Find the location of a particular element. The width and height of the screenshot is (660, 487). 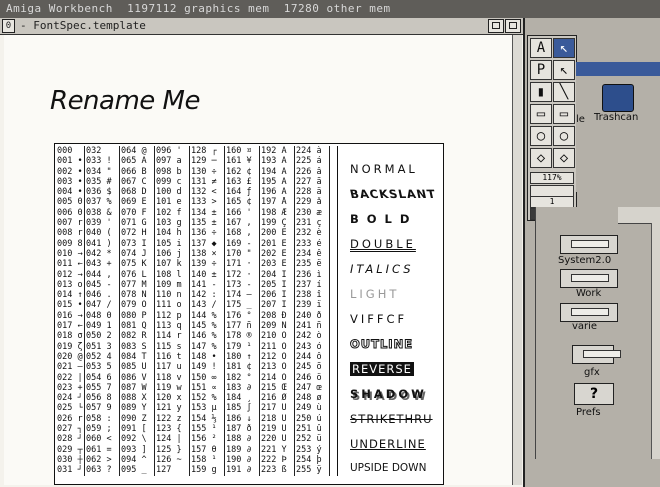

char-cell: 013 o is located at coordinates (70, 284).